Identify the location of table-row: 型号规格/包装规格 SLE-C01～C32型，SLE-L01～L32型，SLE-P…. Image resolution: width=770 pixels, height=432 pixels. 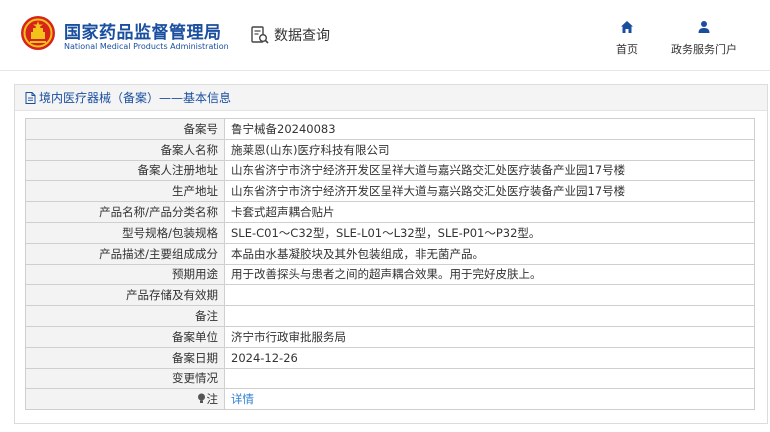
(390, 232).